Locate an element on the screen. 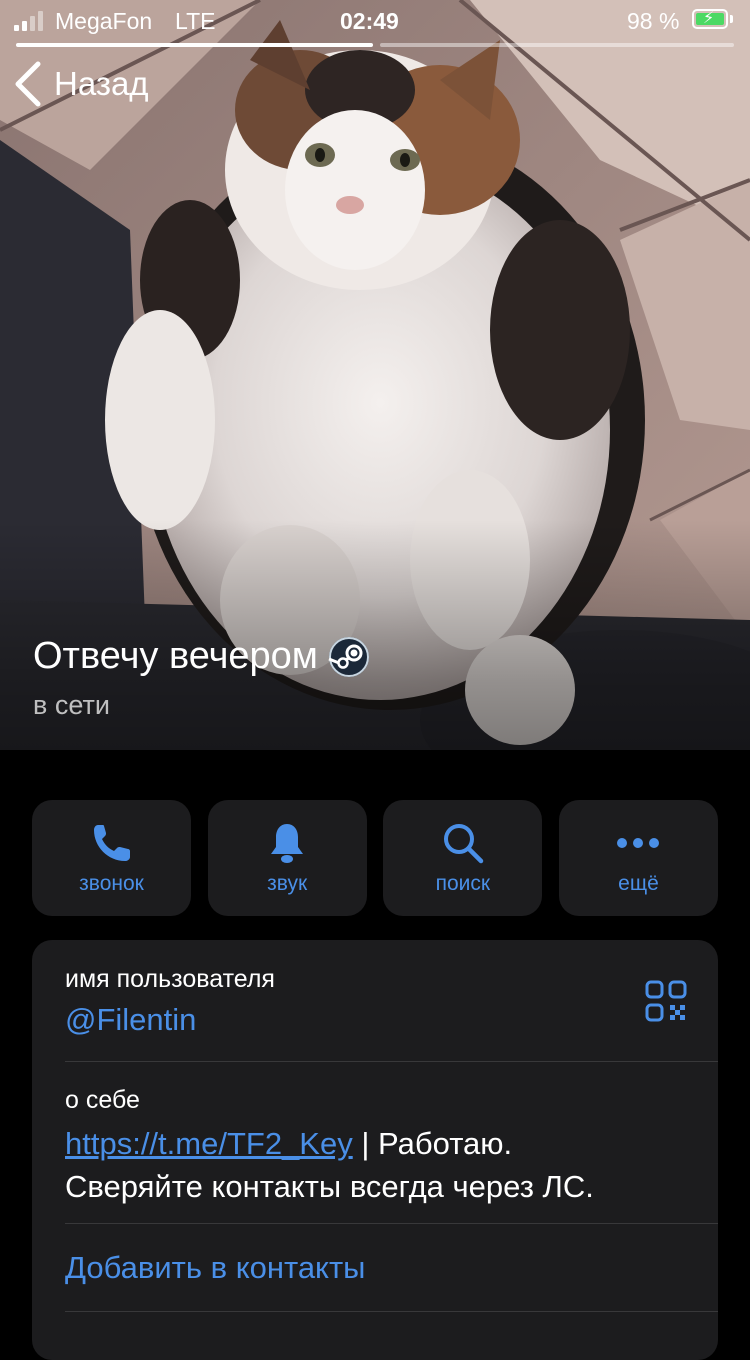  bio-line1-rest: | Работаю. is located at coordinates (432, 1143).